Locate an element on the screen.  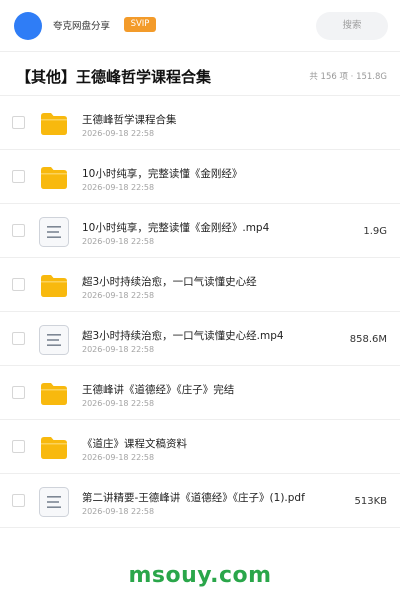
folder-summary: 共 156 项 · 151.8G is located at coordinates (348, 77).